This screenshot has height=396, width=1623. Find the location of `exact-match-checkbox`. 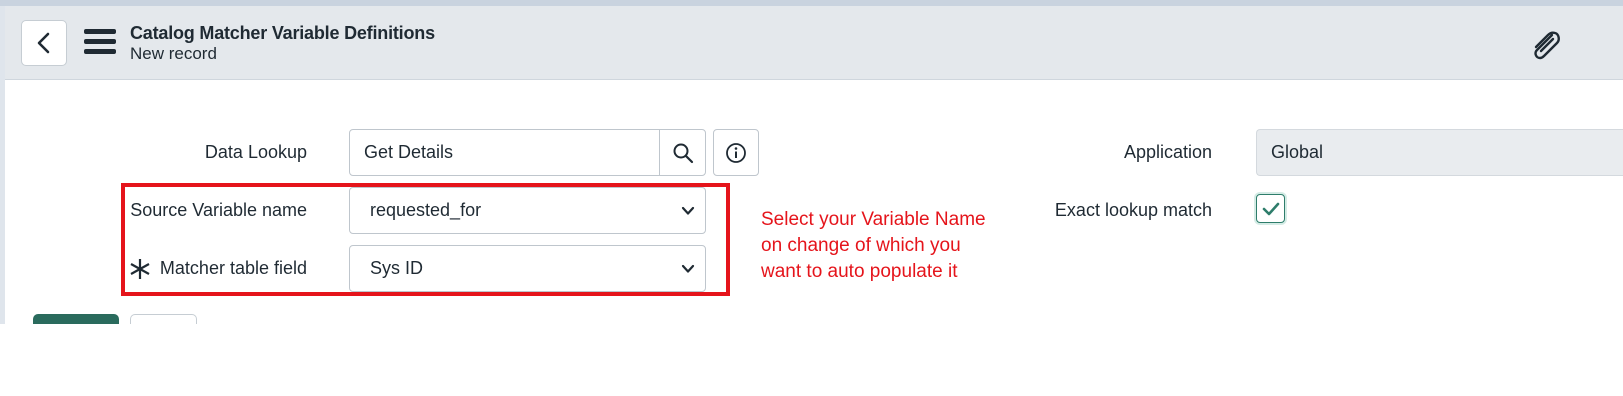

exact-match-checkbox is located at coordinates (1270, 208).